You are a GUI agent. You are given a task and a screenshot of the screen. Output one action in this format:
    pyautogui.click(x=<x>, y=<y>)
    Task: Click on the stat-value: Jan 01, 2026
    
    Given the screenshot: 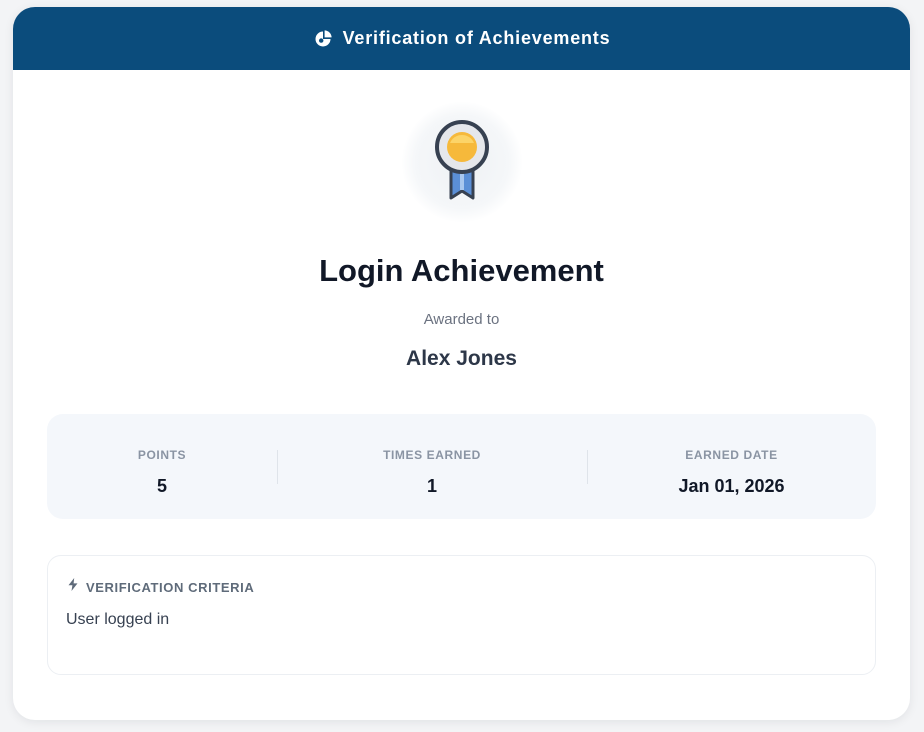 What is the action you would take?
    pyautogui.click(x=731, y=486)
    